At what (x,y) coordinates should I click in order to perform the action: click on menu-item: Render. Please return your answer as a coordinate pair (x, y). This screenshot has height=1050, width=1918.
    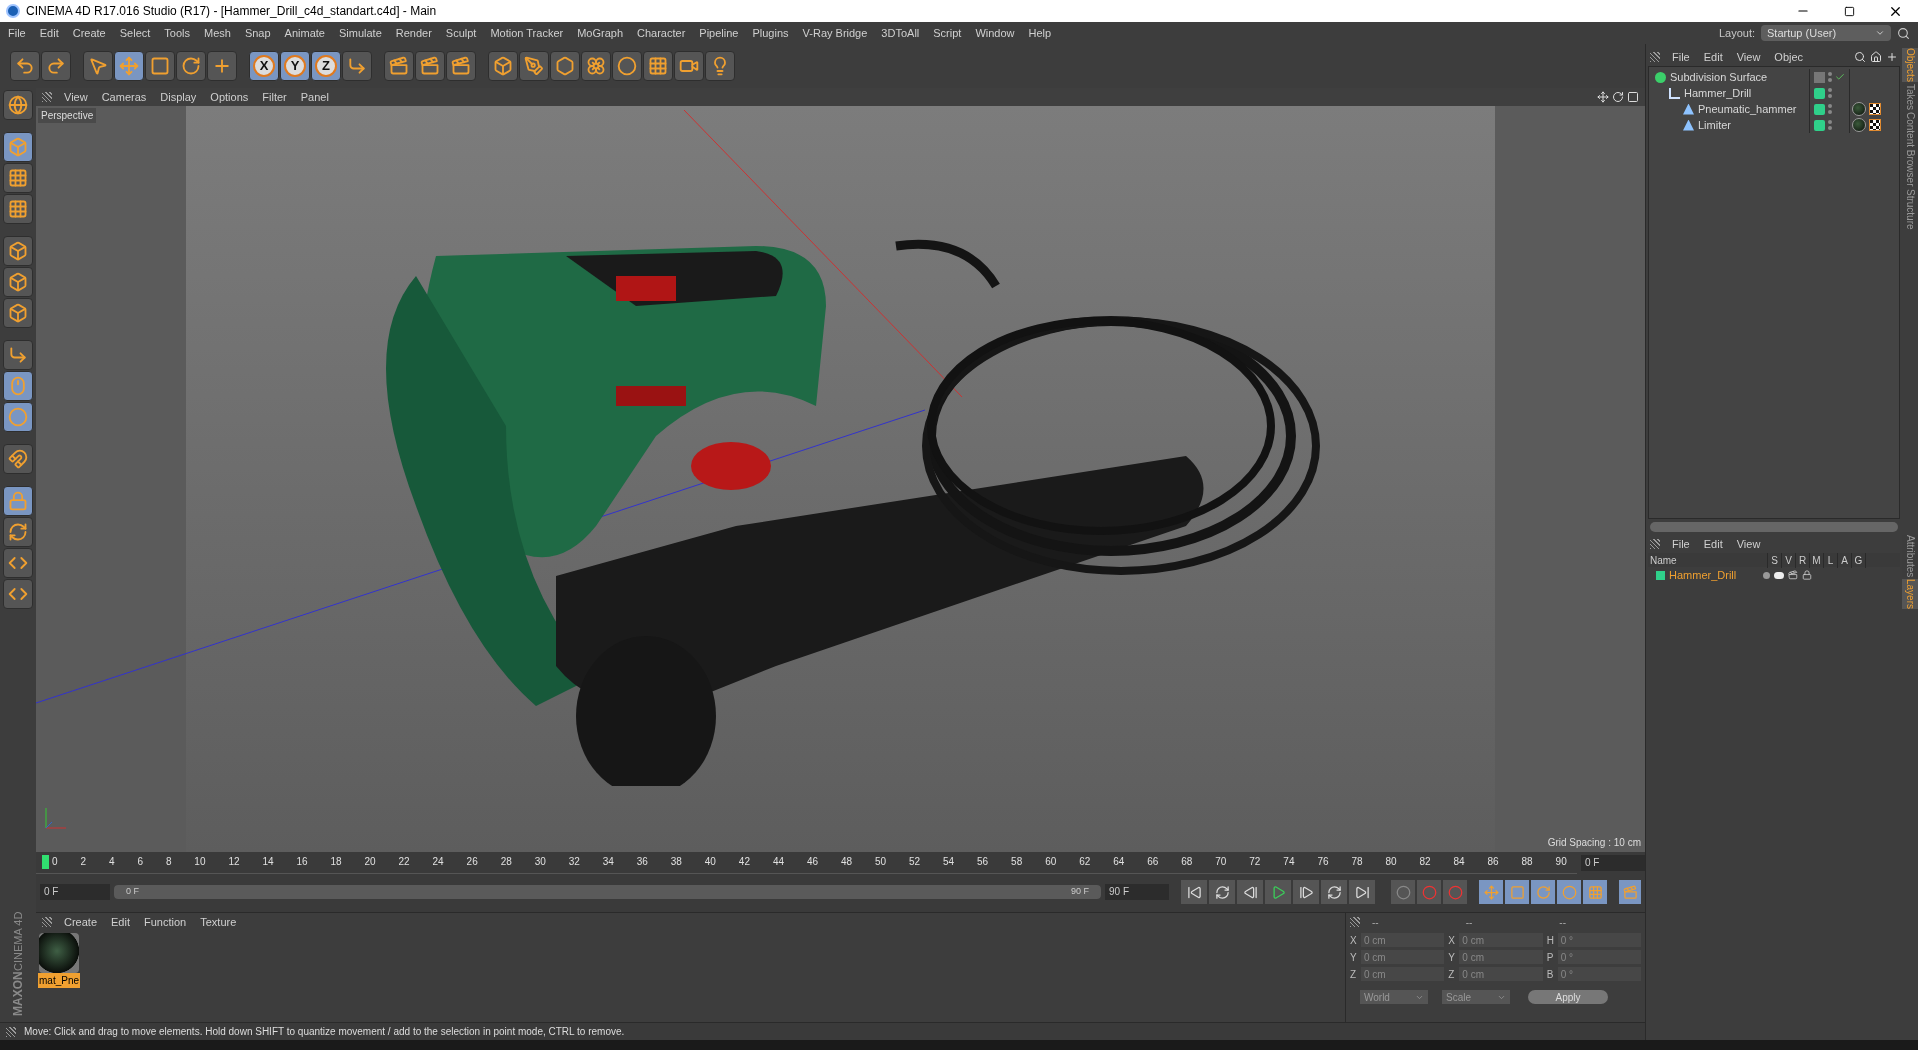
    Looking at the image, I should click on (413, 33).